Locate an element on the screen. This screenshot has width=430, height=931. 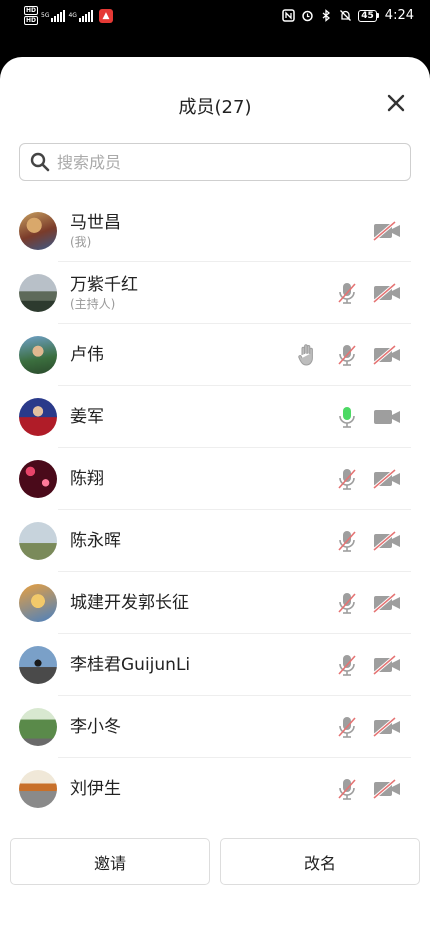
hd-label-1: HD is located at coordinates (31, 10).